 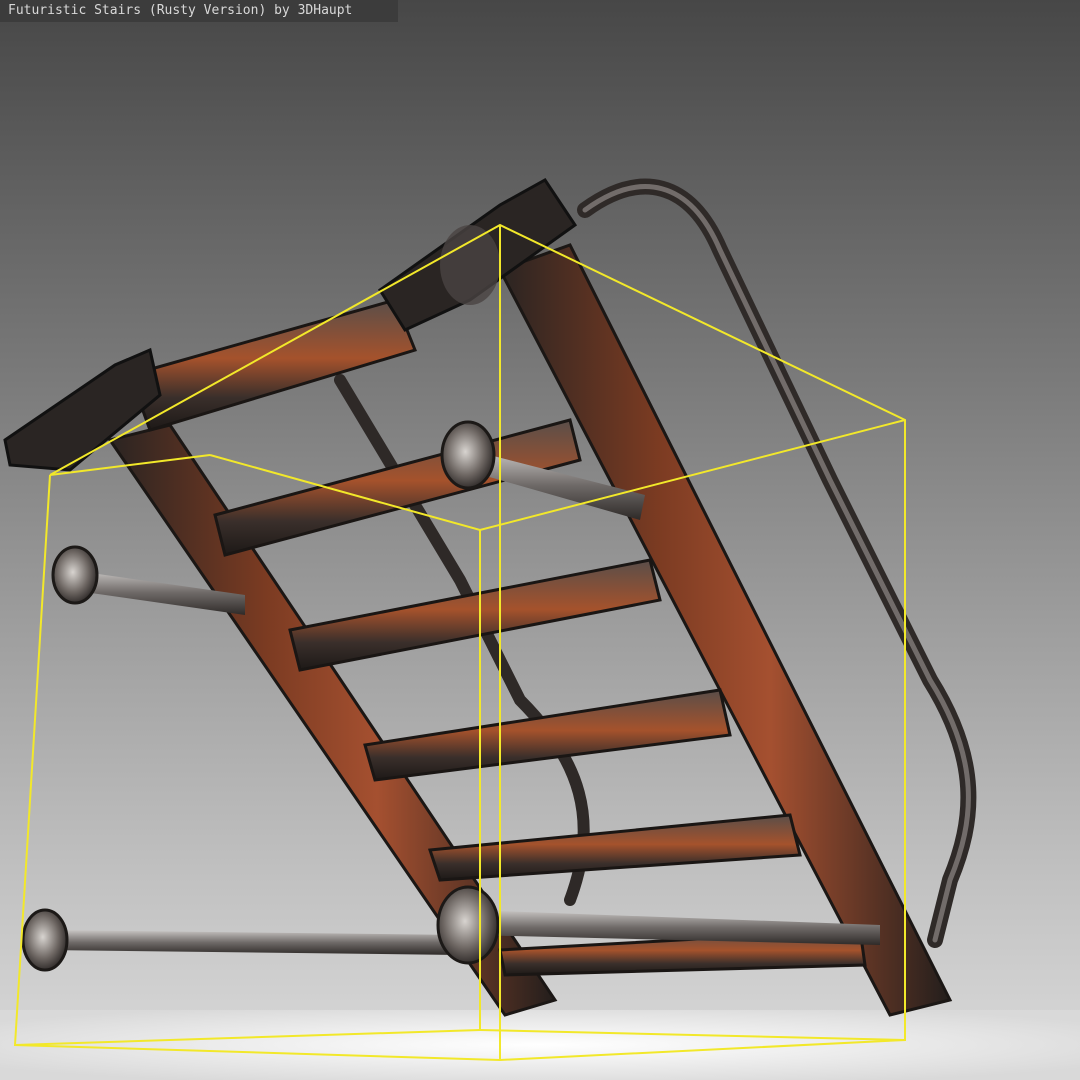 I want to click on floor-plane, so click(x=540, y=1045).